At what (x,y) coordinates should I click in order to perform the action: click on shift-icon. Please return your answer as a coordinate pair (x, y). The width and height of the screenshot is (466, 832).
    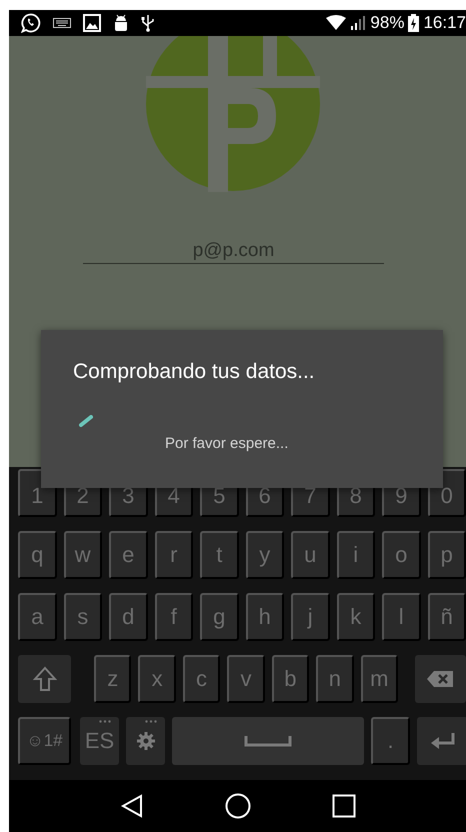
    Looking at the image, I should click on (44, 679).